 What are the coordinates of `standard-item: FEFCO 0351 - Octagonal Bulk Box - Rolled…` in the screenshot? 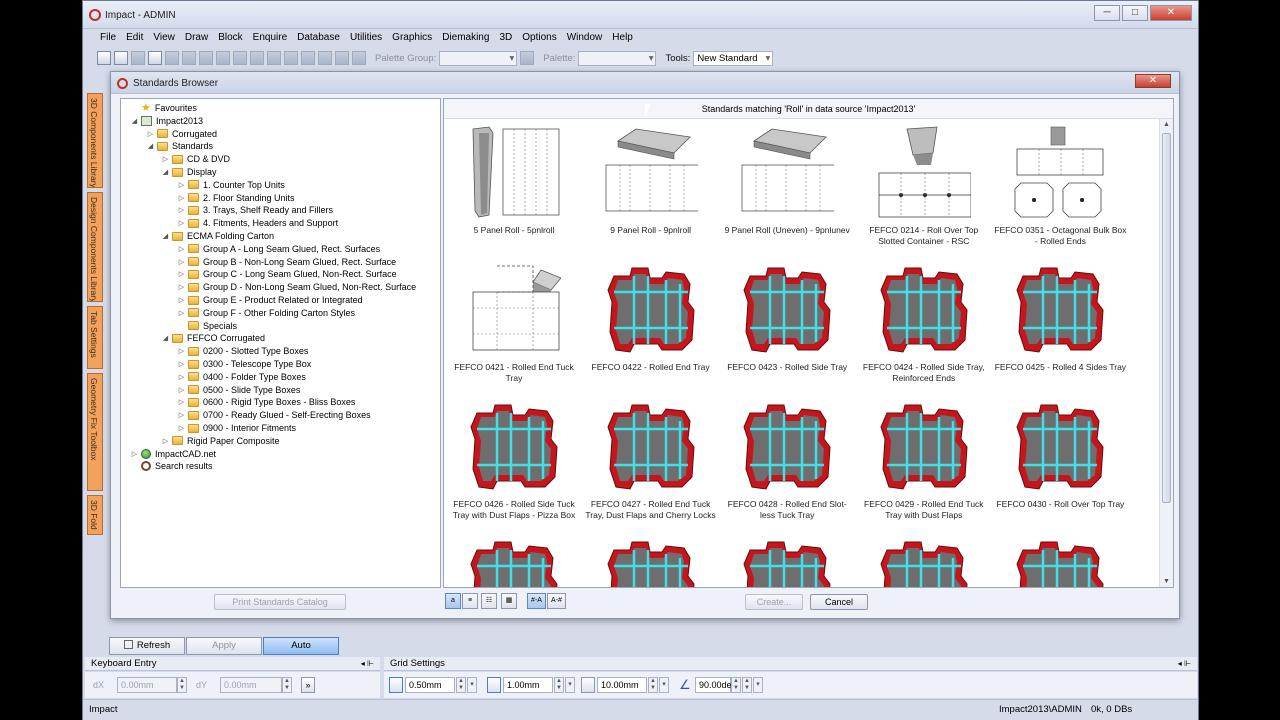 It's located at (1060, 186).